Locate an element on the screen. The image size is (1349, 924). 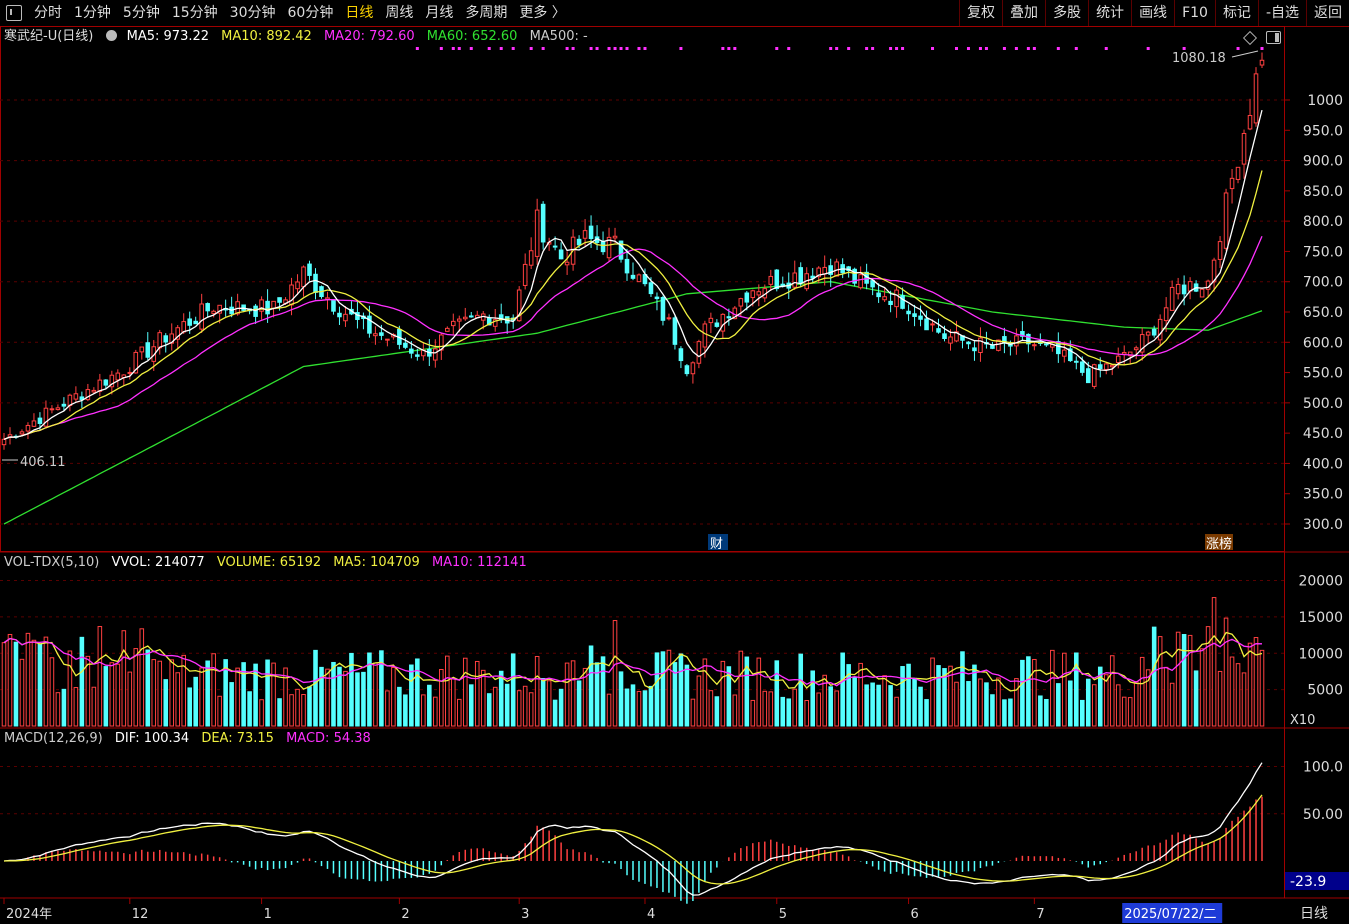
macd-value: MACD: 54.38 is located at coordinates (328, 738).